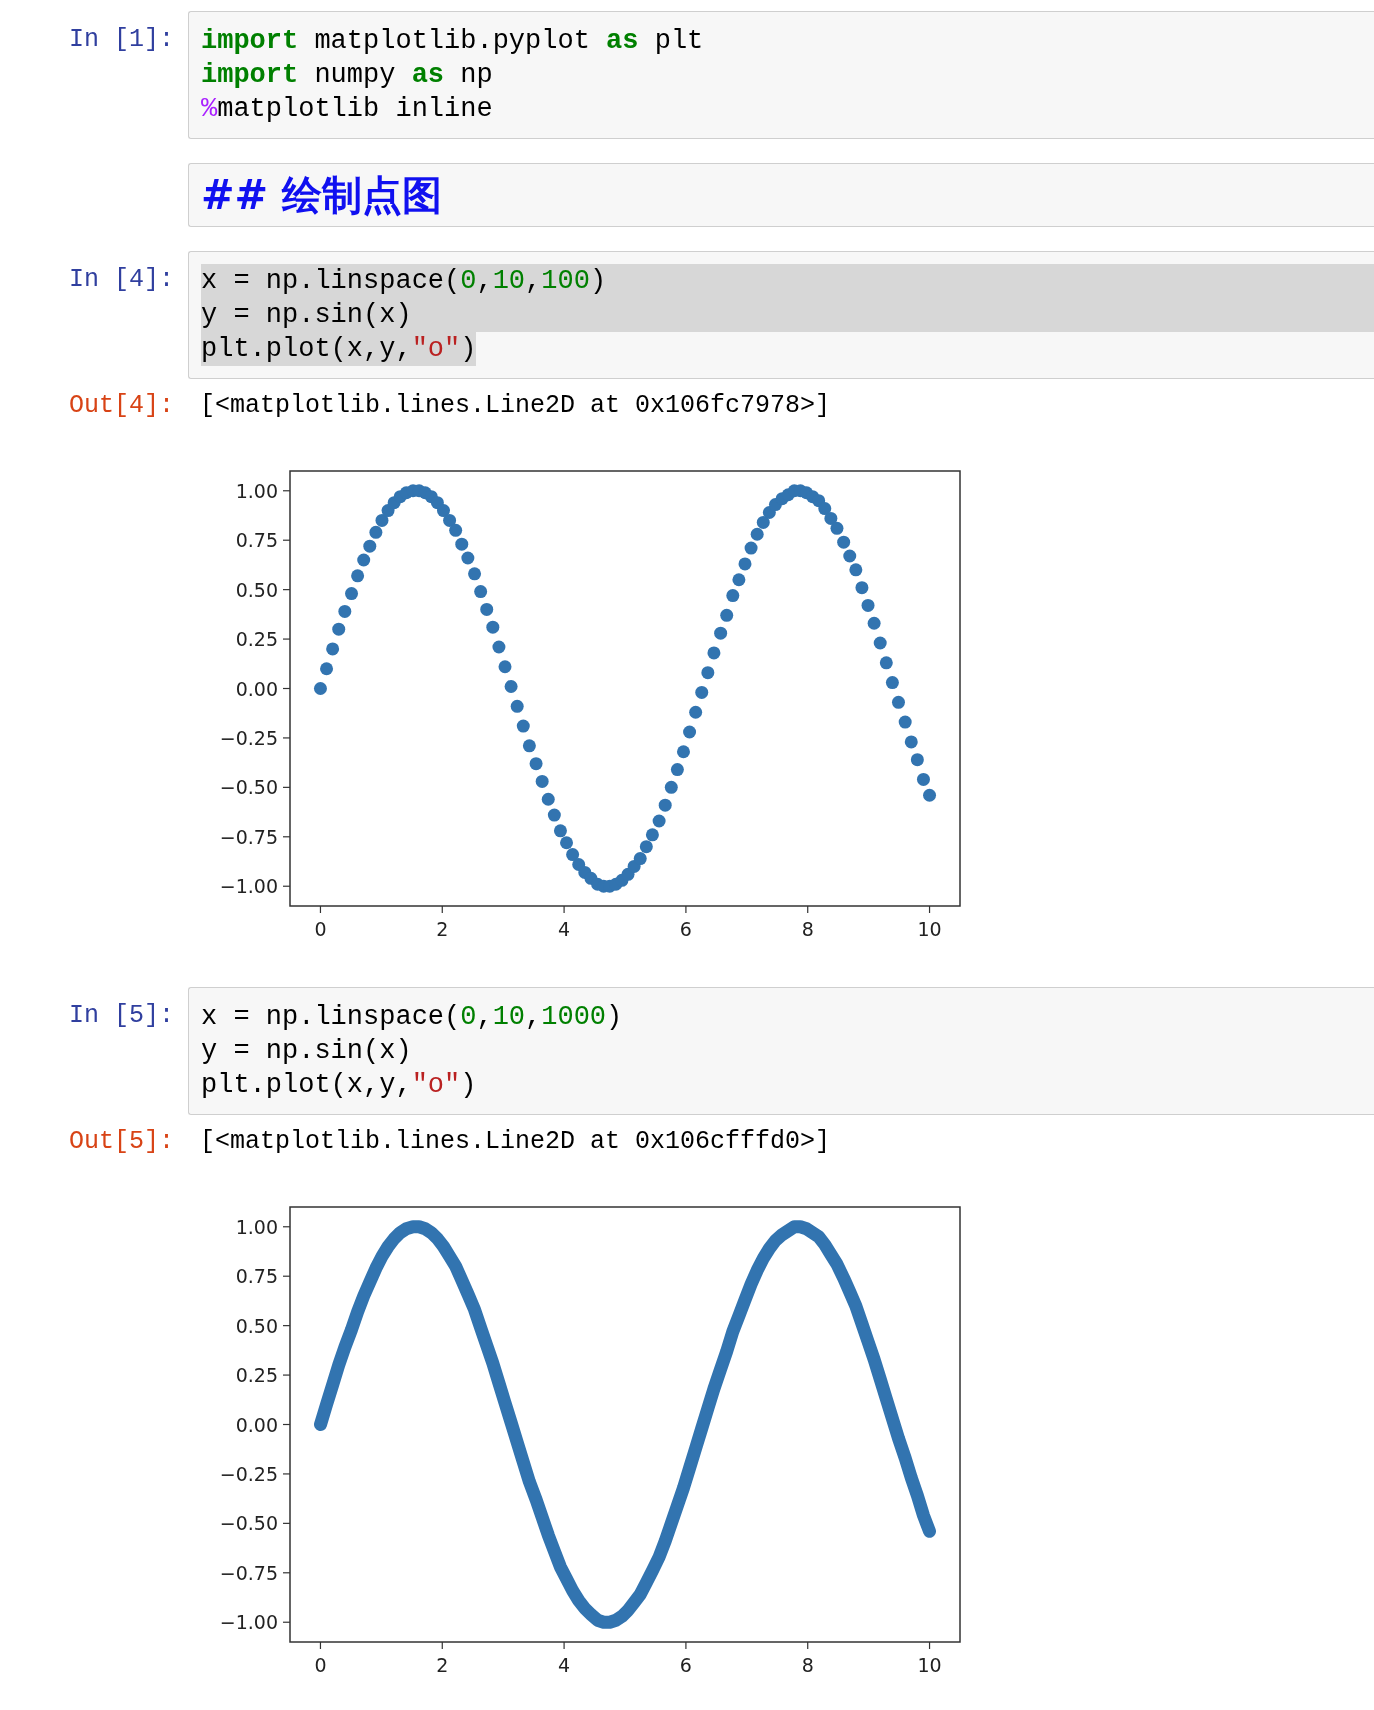  Describe the element at coordinates (320, 1665) in the screenshot. I see `tick-label: 0` at that location.